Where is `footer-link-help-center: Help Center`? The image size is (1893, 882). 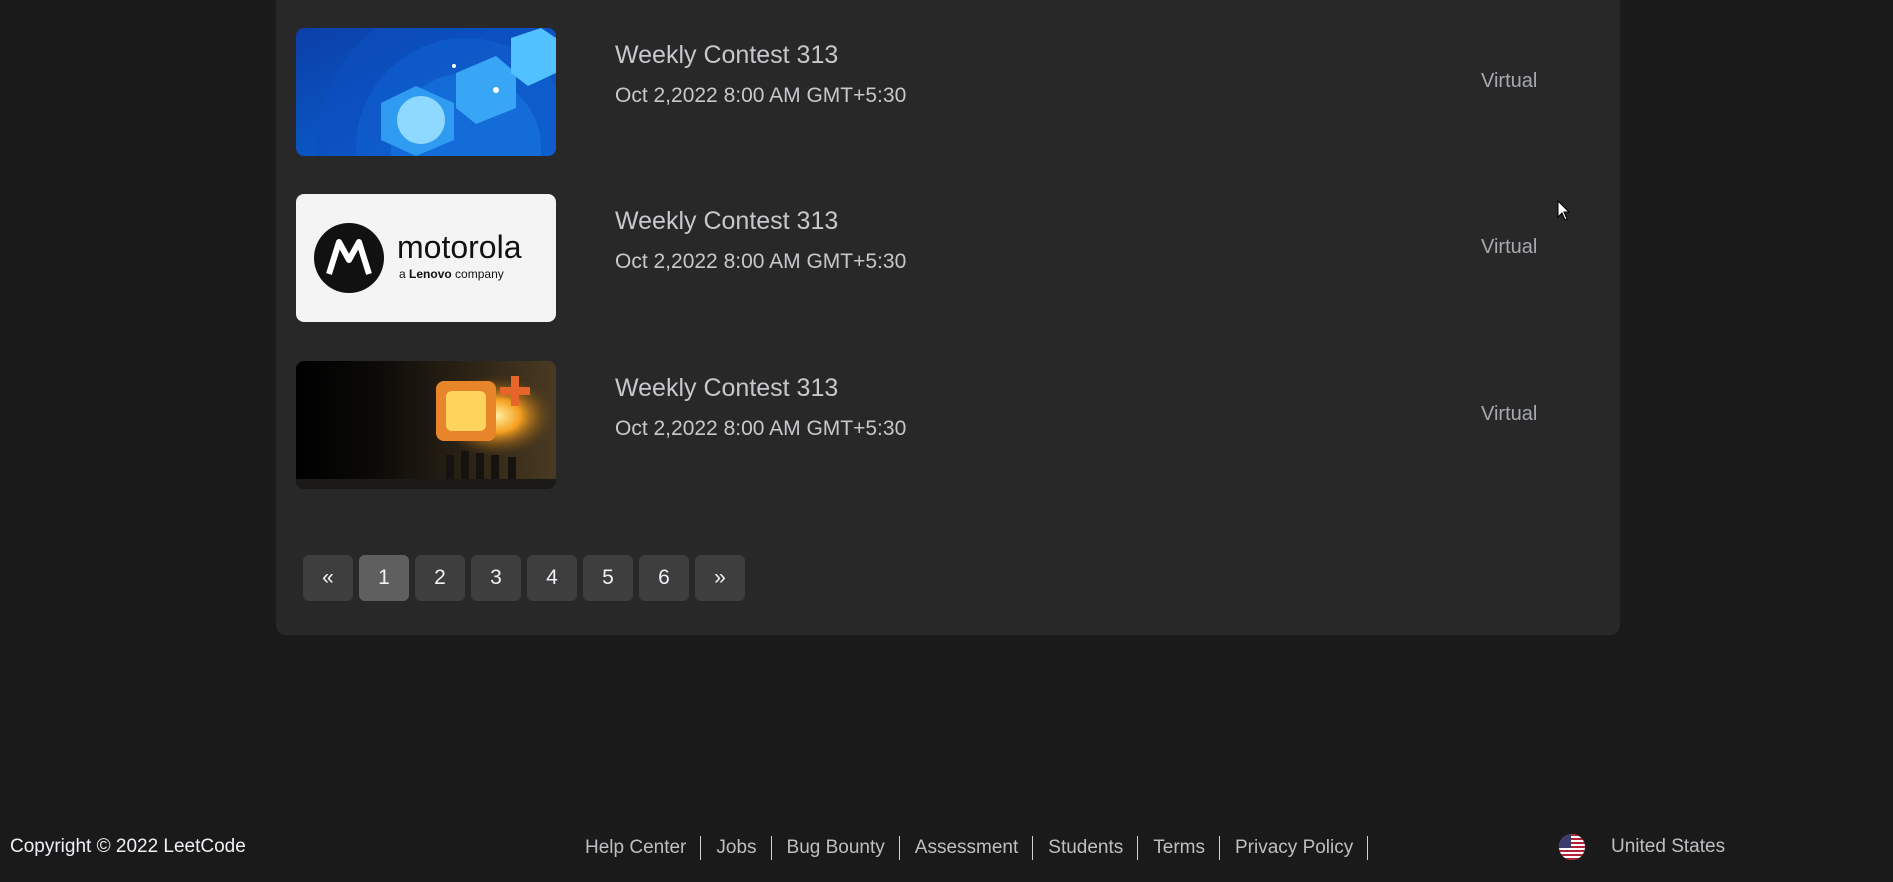
footer-link-help-center: Help Center is located at coordinates (643, 848).